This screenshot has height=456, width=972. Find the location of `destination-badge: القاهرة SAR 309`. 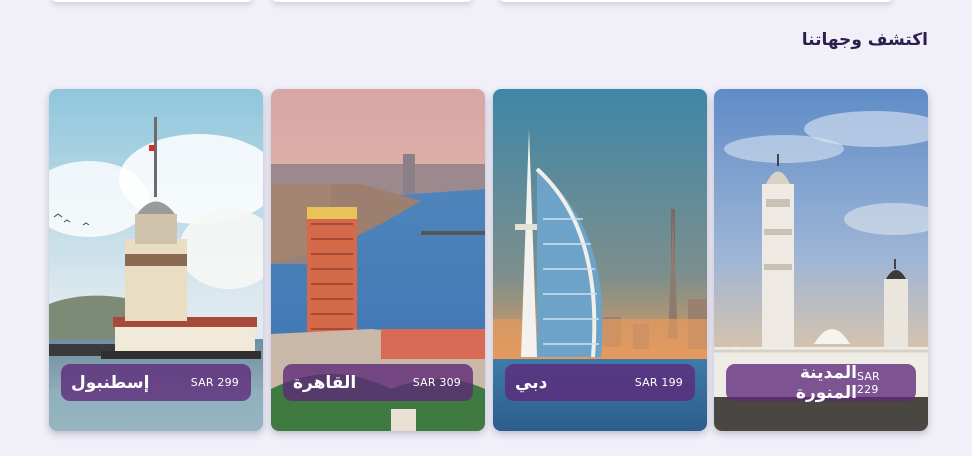

destination-badge: القاهرة SAR 309 is located at coordinates (378, 382).